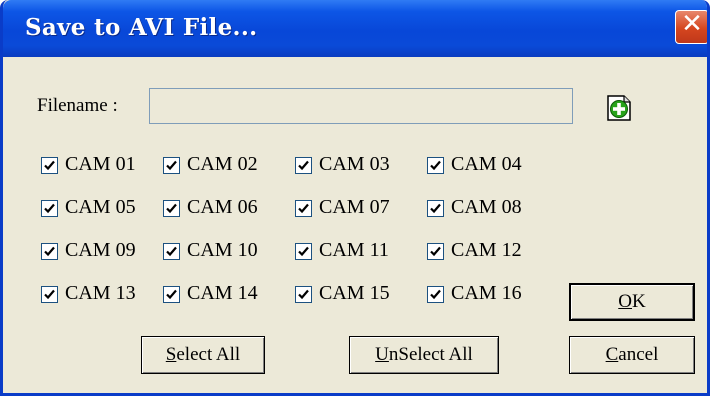  What do you see at coordinates (354, 250) in the screenshot?
I see `cam-label: CAM 11` at bounding box center [354, 250].